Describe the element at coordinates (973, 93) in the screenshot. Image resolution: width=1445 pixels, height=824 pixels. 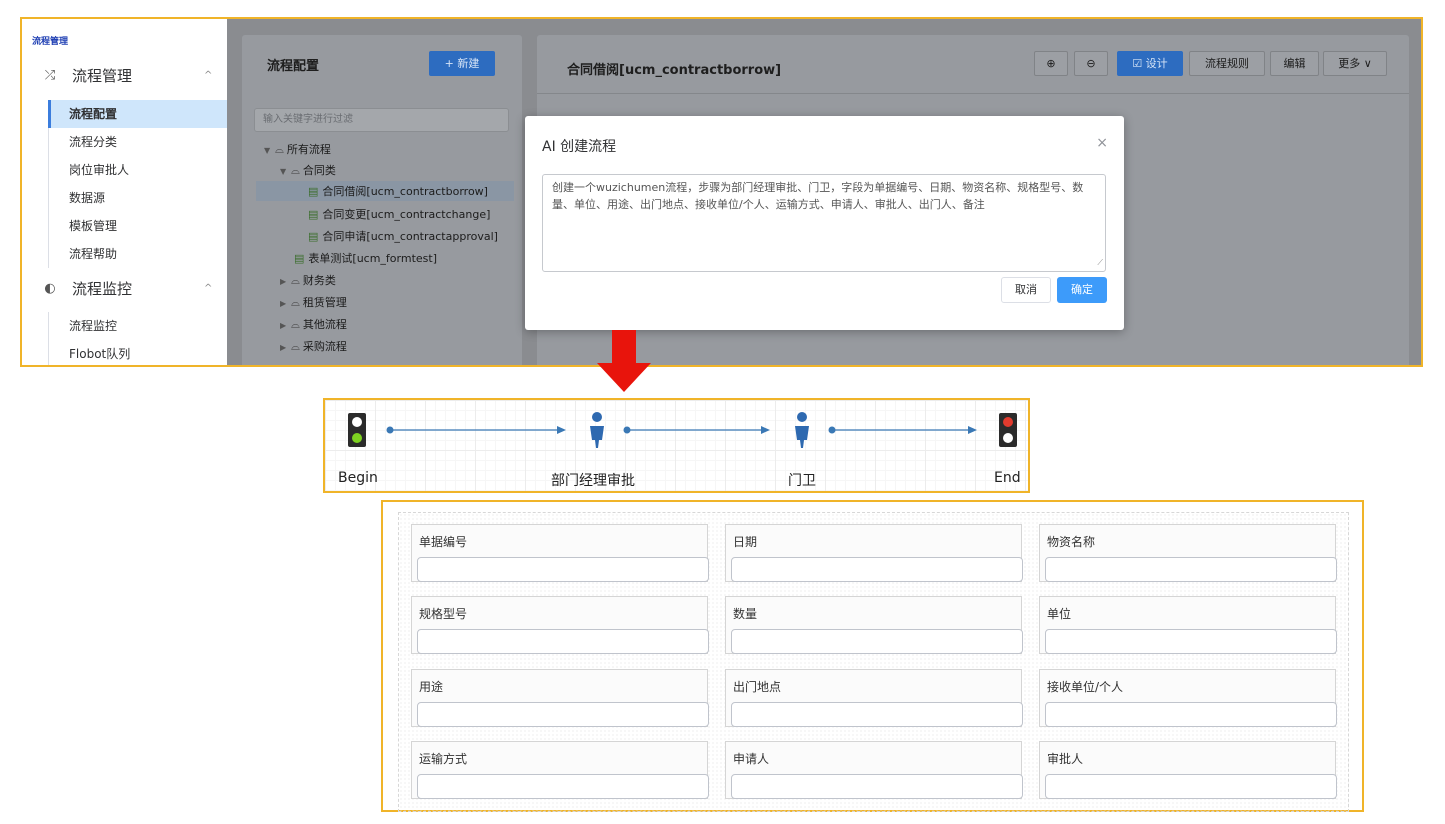
I see `divider` at that location.